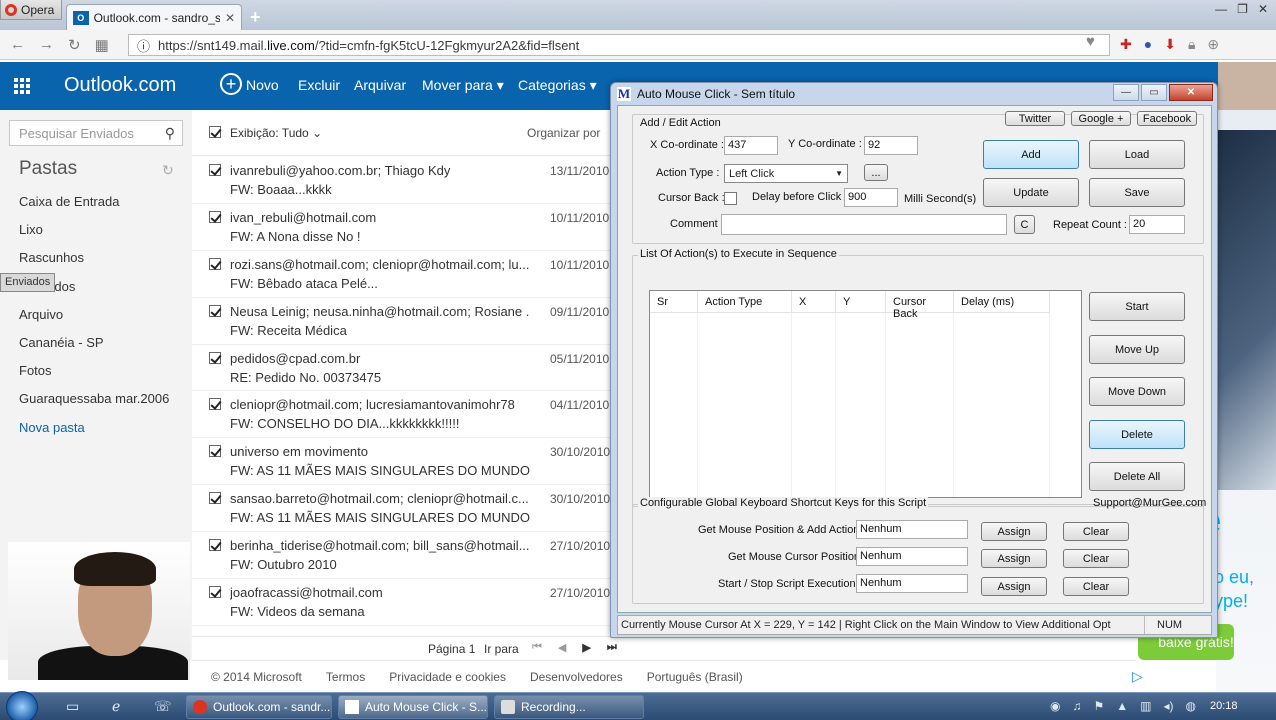  What do you see at coordinates (1242, 9) in the screenshot?
I see `maximize-button: ❐` at bounding box center [1242, 9].